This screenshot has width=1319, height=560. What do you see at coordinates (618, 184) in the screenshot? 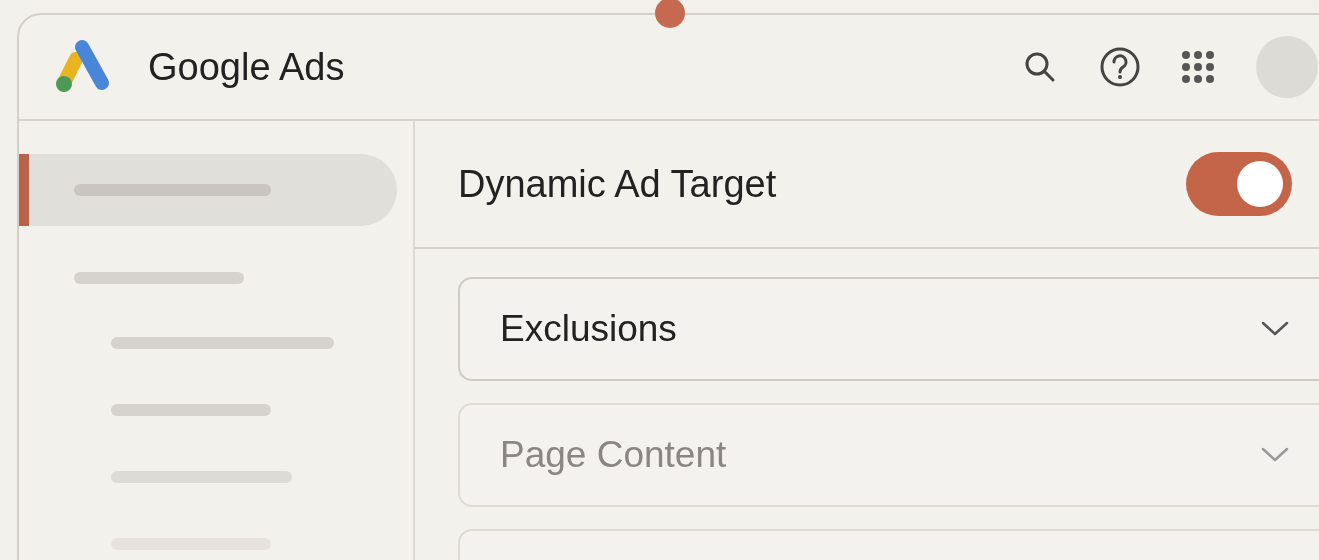
I see `panel-title: Dynamic Ad Target` at bounding box center [618, 184].